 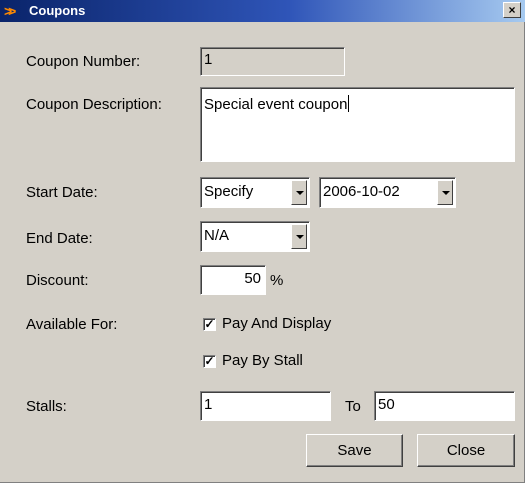 I want to click on start-date-mode-dropdown-button, so click(x=299, y=192).